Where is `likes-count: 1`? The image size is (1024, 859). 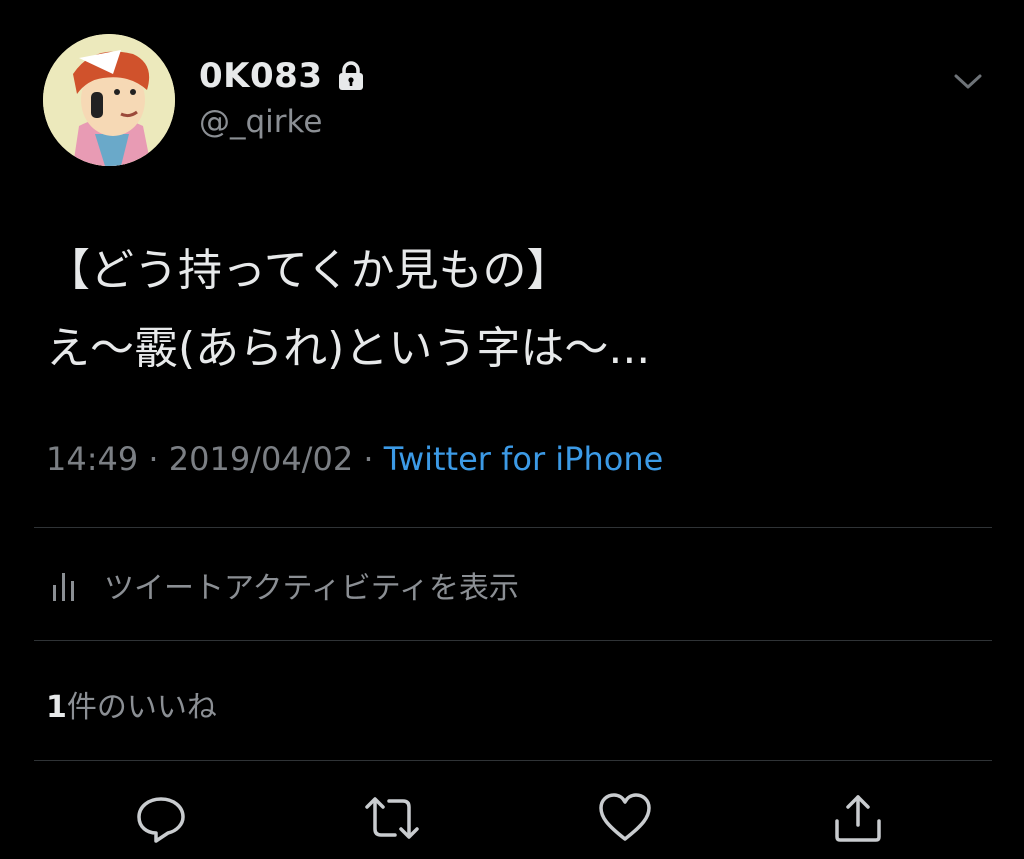
likes-count: 1 is located at coordinates (56, 707).